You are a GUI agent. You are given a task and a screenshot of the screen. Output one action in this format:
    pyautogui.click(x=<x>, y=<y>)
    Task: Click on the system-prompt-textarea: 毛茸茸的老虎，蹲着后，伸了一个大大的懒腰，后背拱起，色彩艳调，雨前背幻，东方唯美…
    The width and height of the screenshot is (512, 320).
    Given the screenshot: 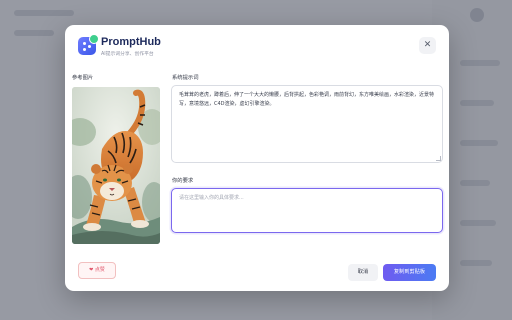 What is the action you would take?
    pyautogui.click(x=307, y=124)
    